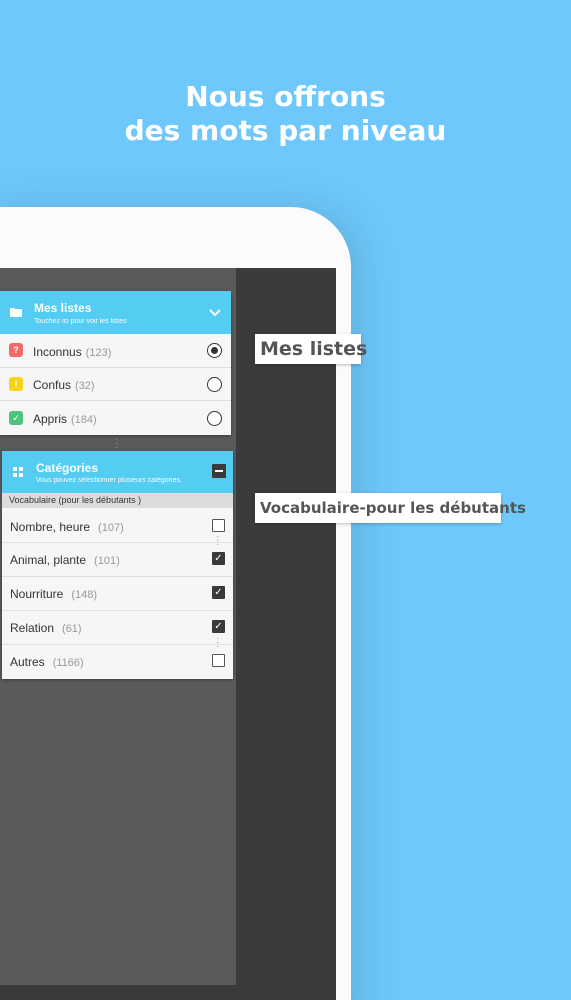  What do you see at coordinates (16, 418) in the screenshot?
I see `check-badge-icon: ✓` at bounding box center [16, 418].